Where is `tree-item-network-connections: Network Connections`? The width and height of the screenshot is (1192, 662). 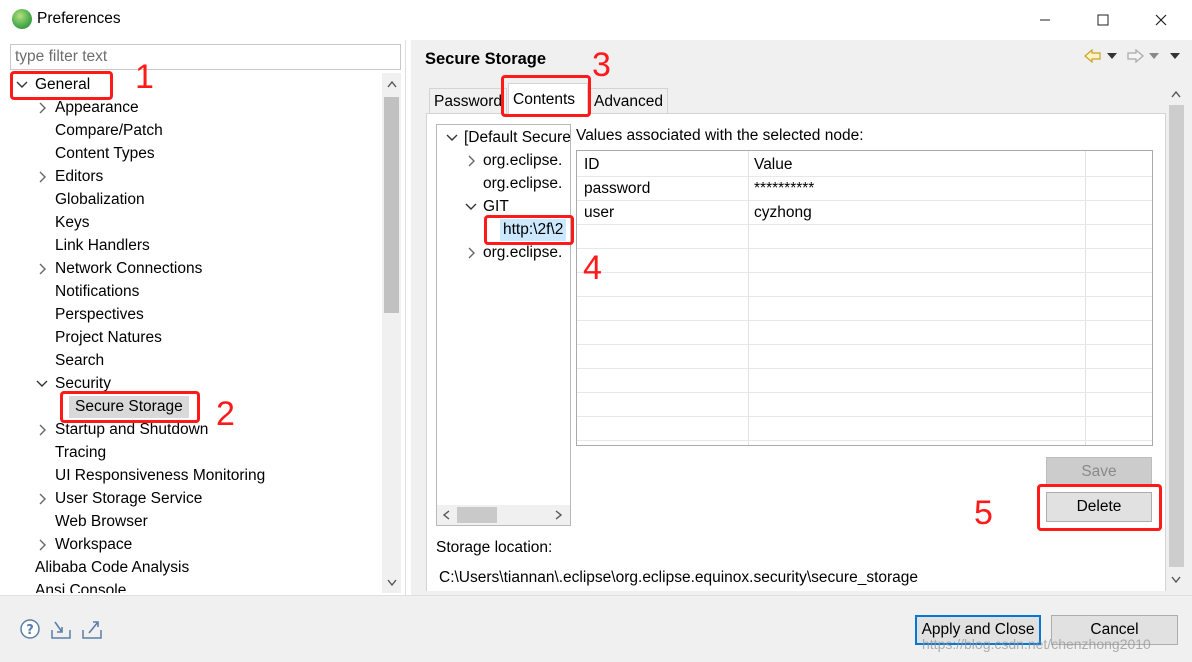 tree-item-network-connections: Network Connections is located at coordinates (195, 269).